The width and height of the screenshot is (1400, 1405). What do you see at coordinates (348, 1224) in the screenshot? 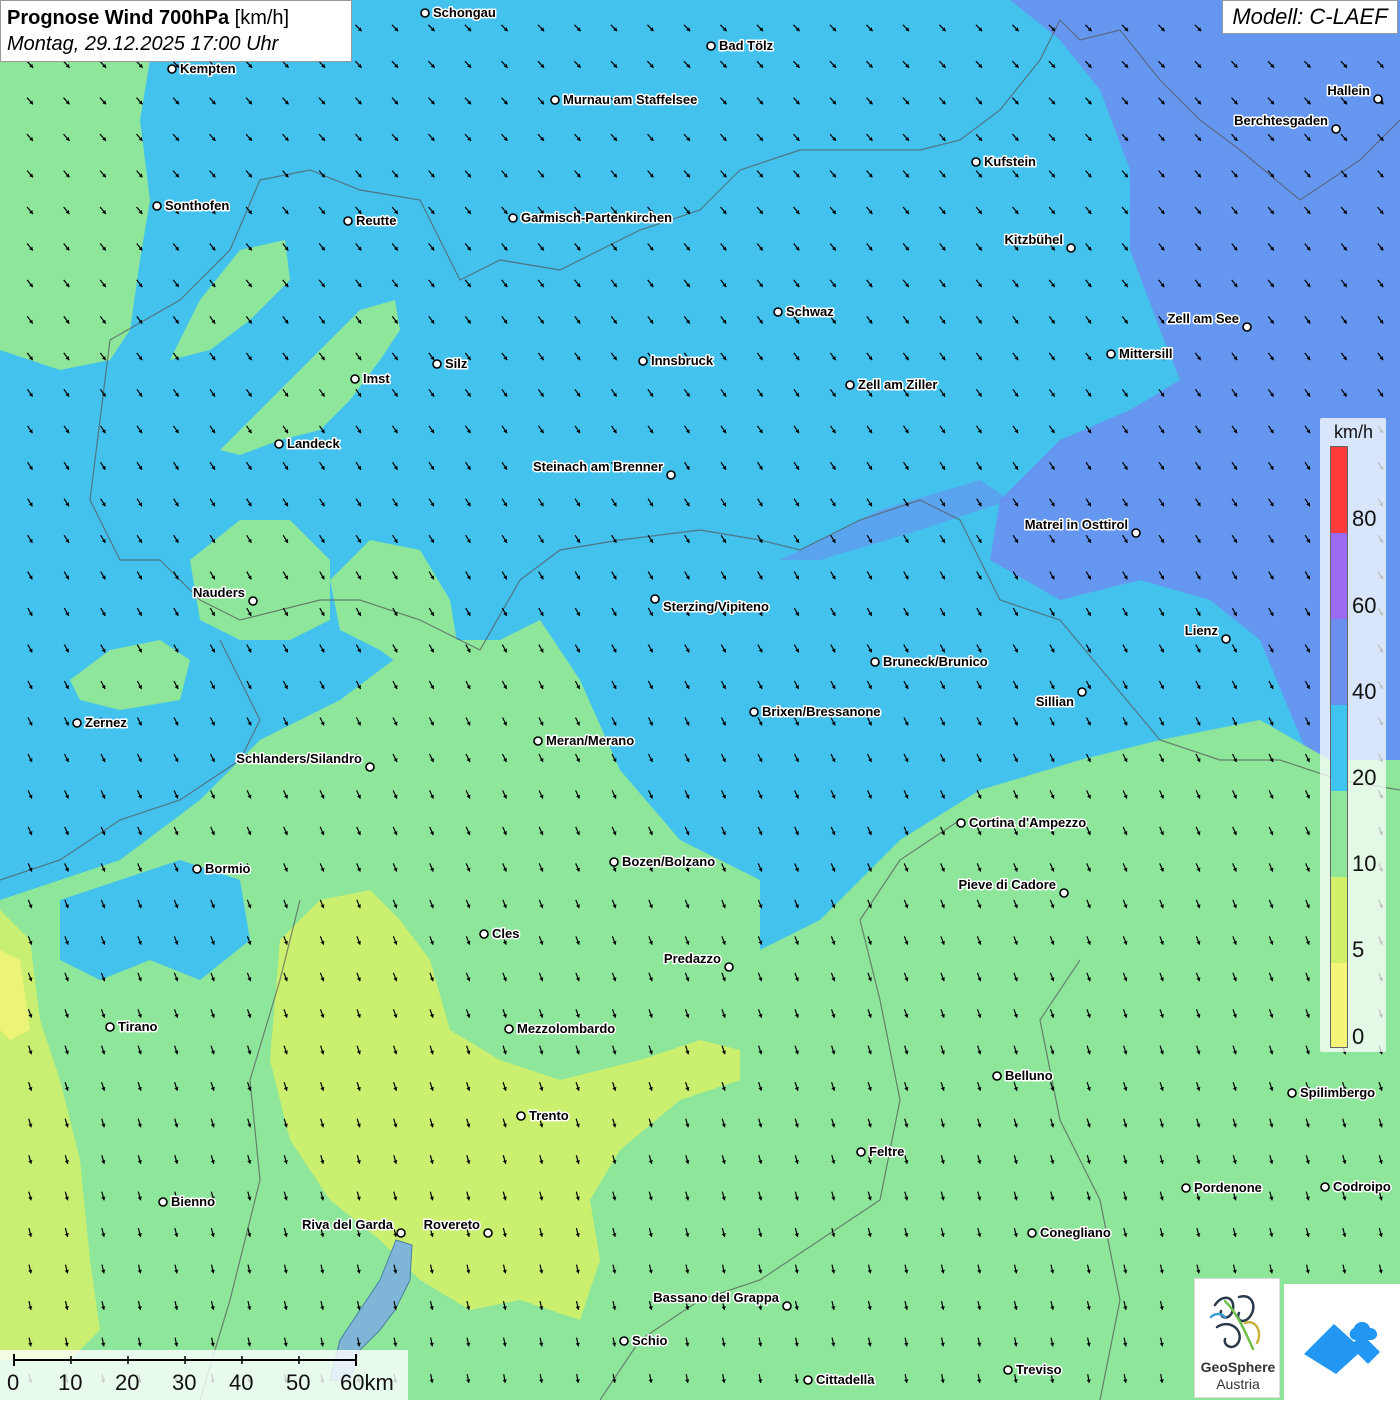
I see `city-label: Riva del Garda` at bounding box center [348, 1224].